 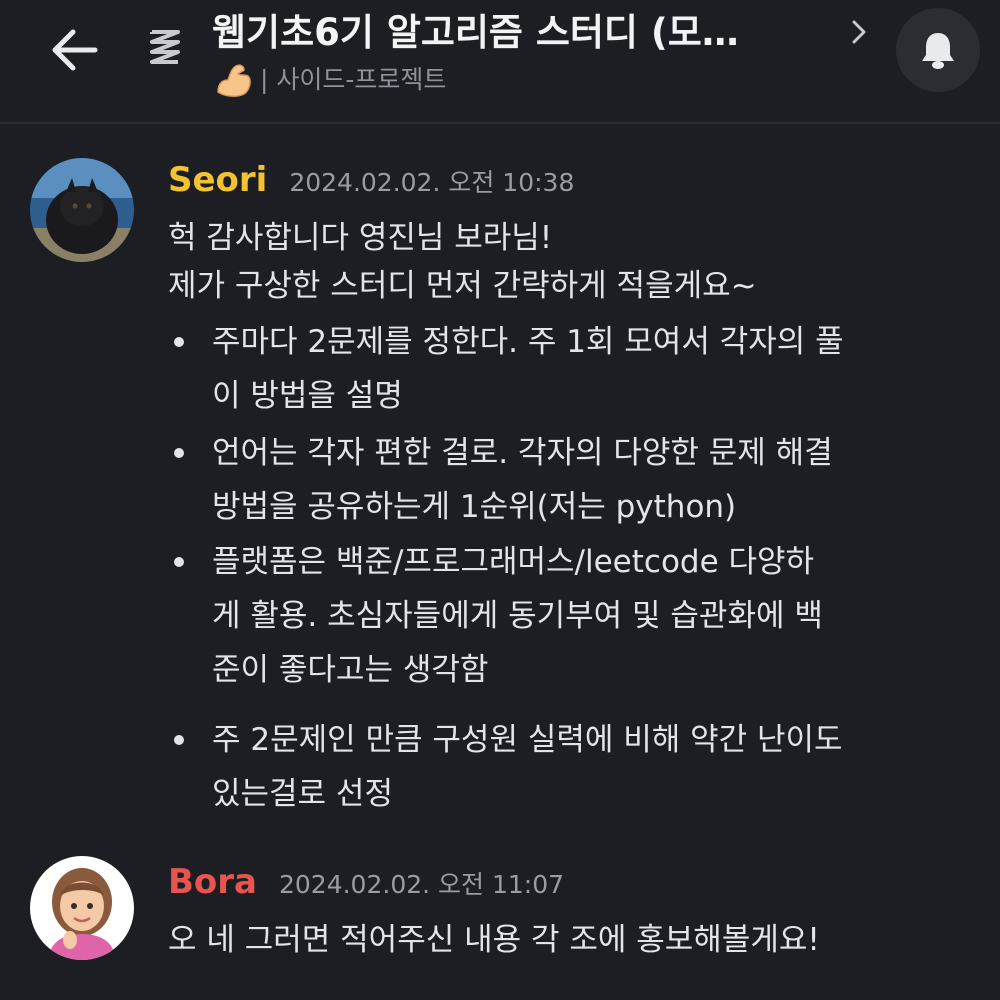 I want to click on message-line: 헉 감사합니다 영진님 보라님!, so click(x=360, y=238).